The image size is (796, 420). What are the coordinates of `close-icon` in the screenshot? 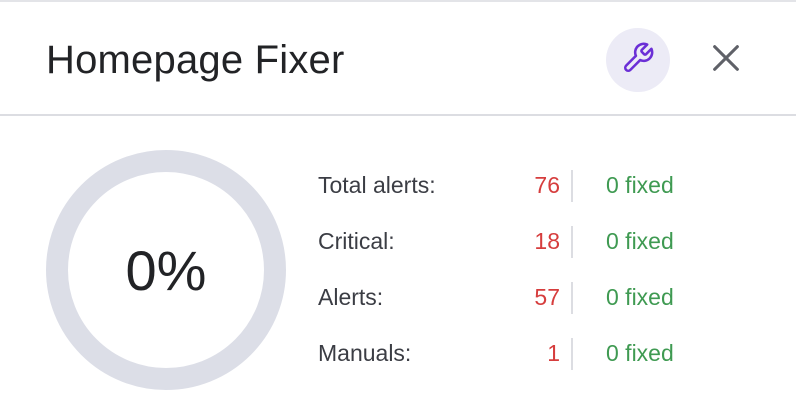 It's located at (726, 60).